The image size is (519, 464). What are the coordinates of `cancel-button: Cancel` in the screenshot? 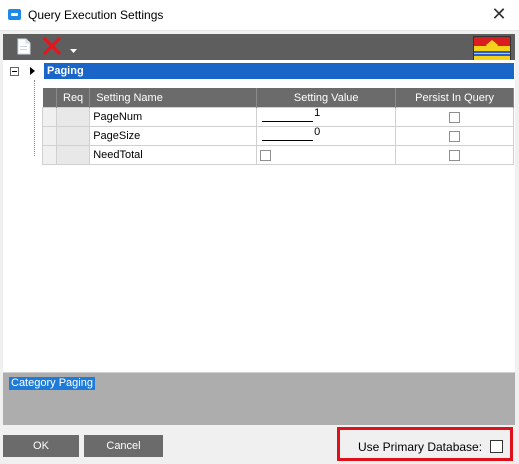 It's located at (123, 446).